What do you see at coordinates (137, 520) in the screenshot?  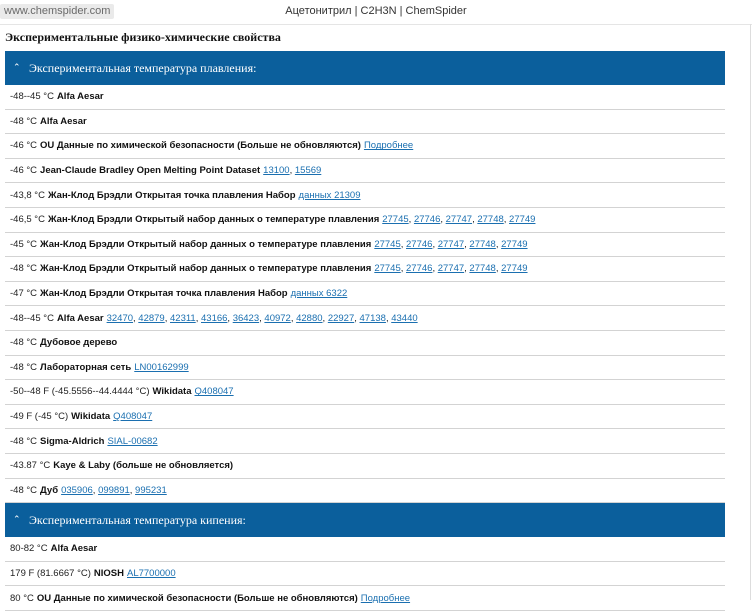 I see `boiling-point-header-label: Экспериментальная температура кипения:` at bounding box center [137, 520].